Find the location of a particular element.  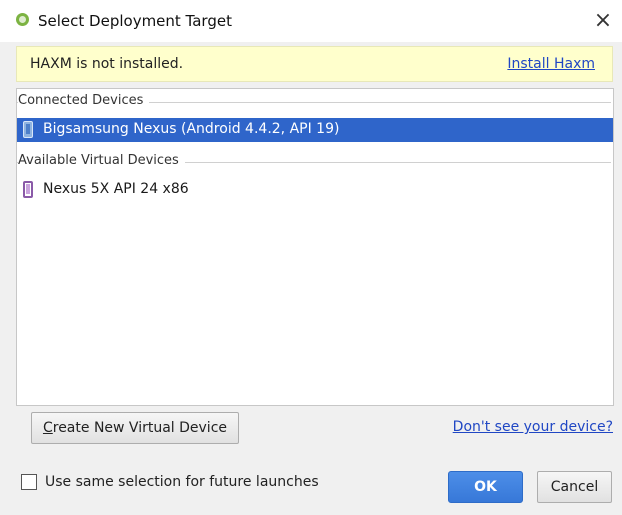

section-label: Connected Devices is located at coordinates (84, 100).